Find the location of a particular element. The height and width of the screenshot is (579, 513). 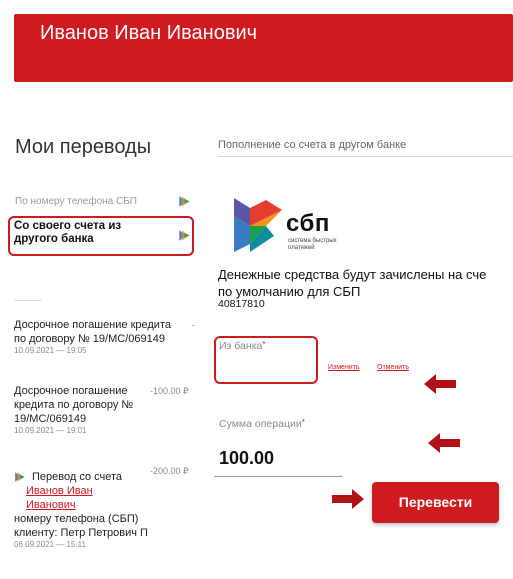

sbp-logo-subtitle: система быстрых платежей is located at coordinates (312, 245).